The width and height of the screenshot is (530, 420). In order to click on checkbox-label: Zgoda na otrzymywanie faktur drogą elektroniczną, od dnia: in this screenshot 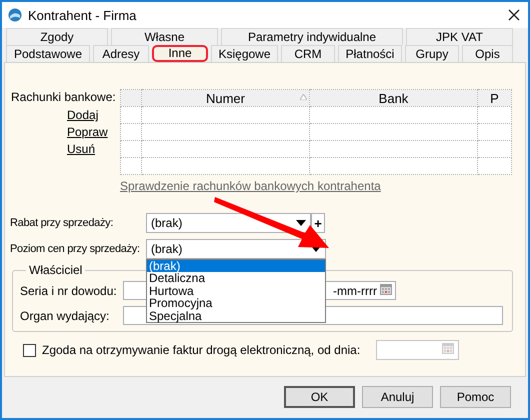, I will do `click(201, 350)`.